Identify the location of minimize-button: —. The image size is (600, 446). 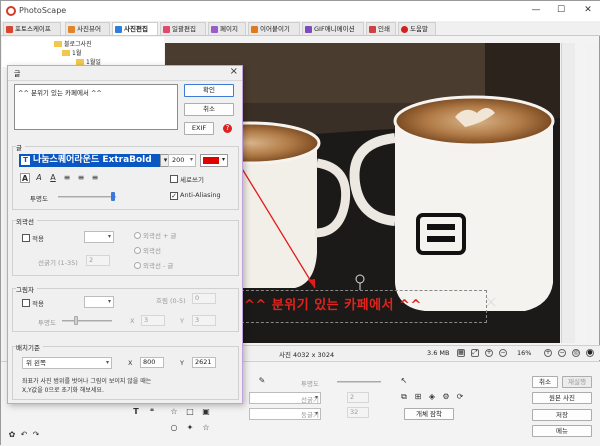
(536, 10).